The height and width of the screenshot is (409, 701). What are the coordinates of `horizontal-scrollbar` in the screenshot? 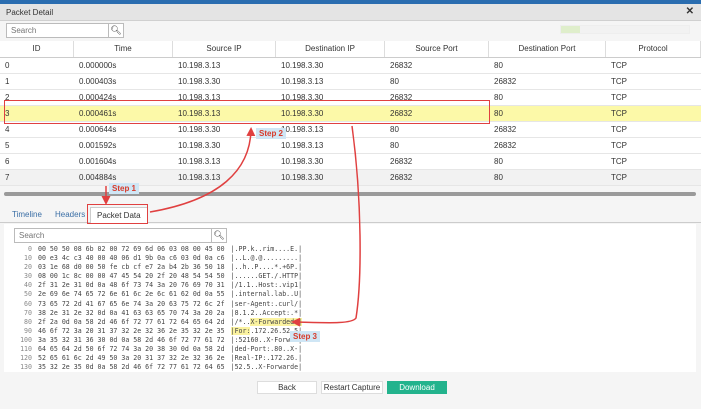 It's located at (350, 194).